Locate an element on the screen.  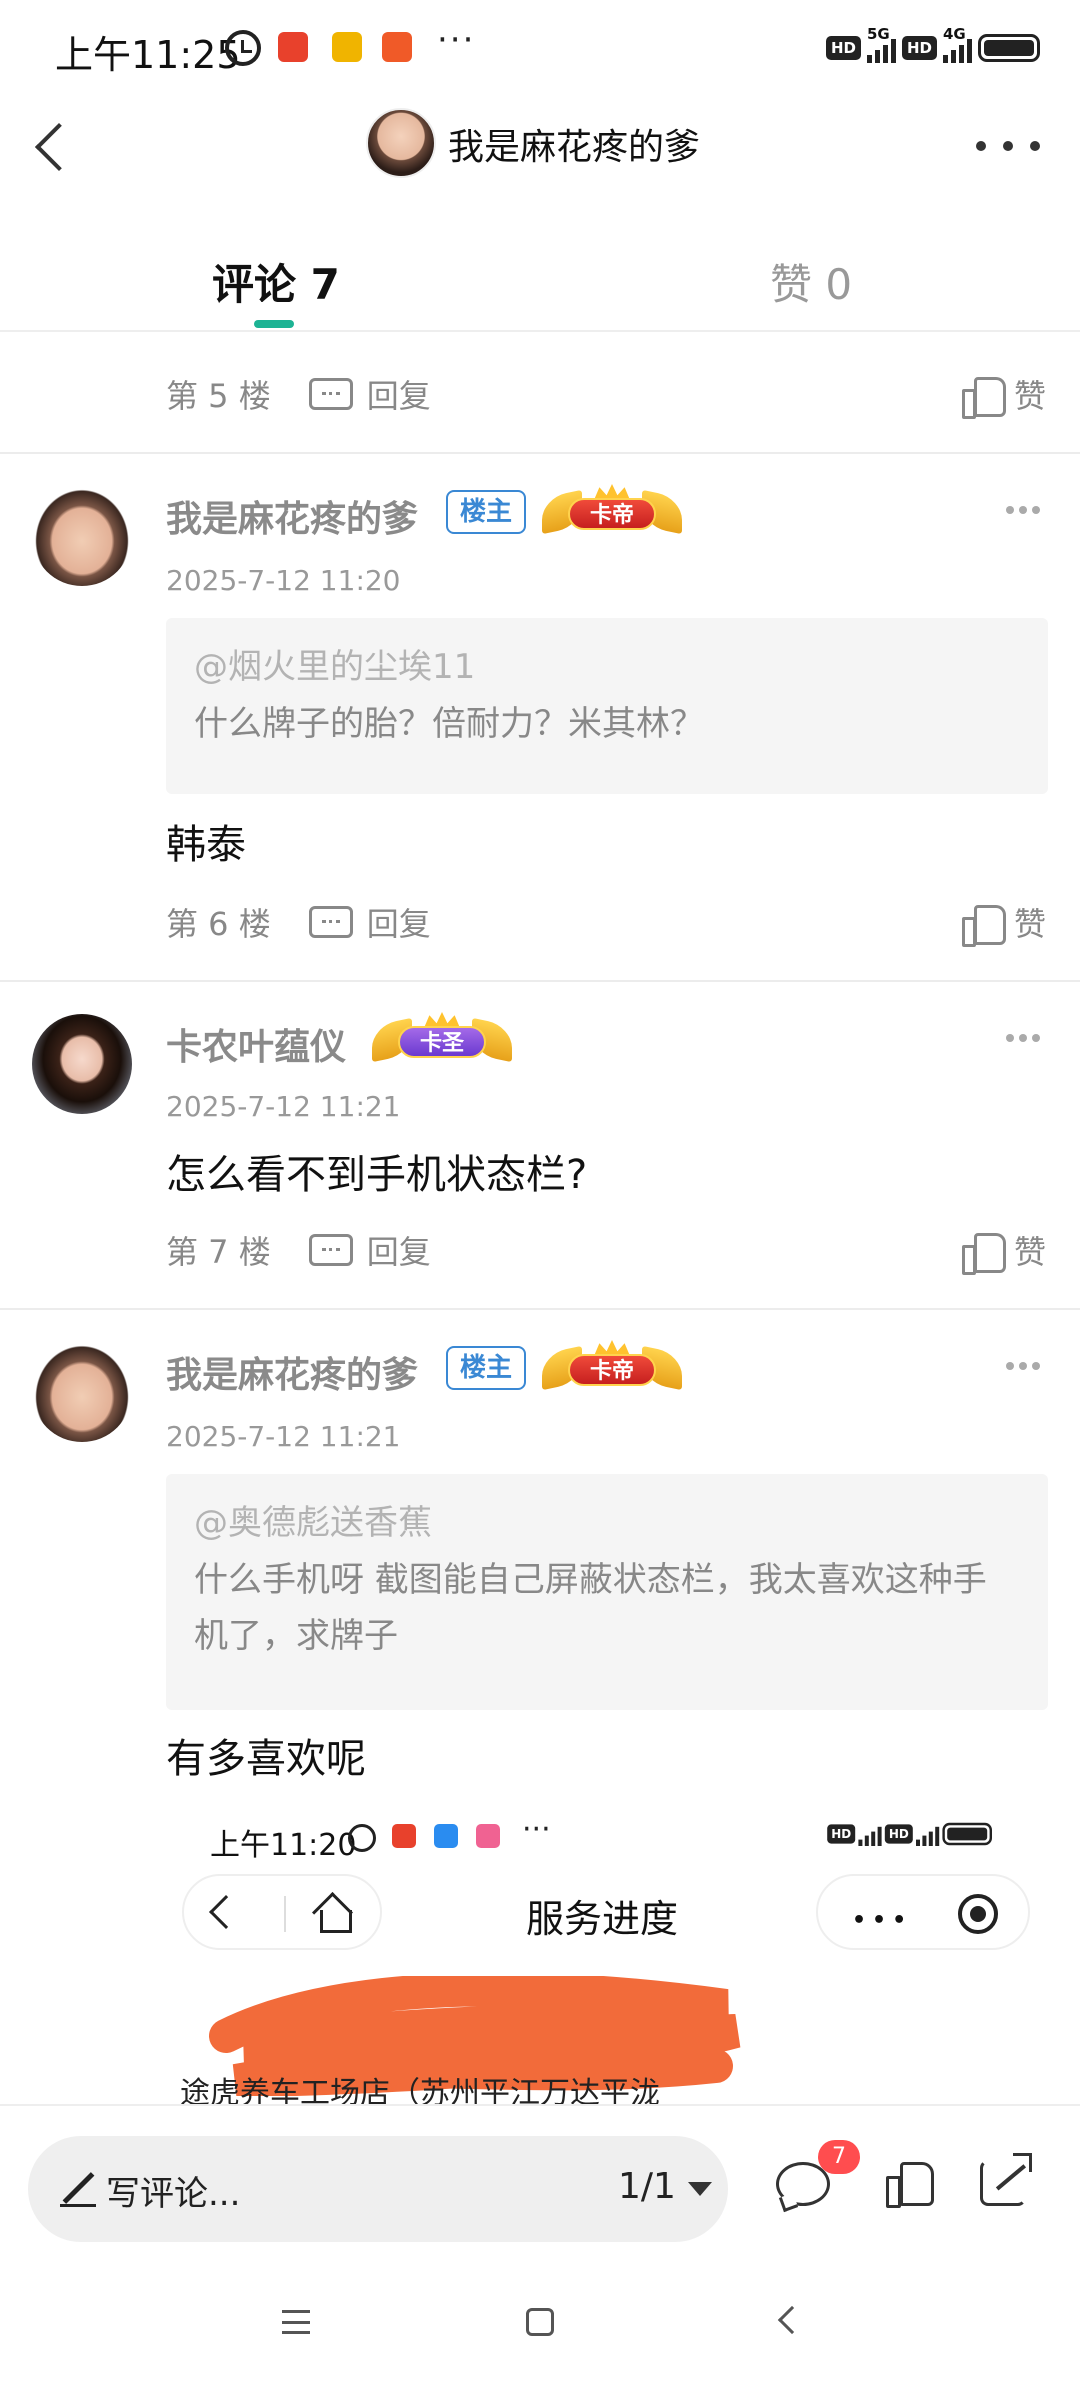
battery-icon is located at coordinates (1009, 48).